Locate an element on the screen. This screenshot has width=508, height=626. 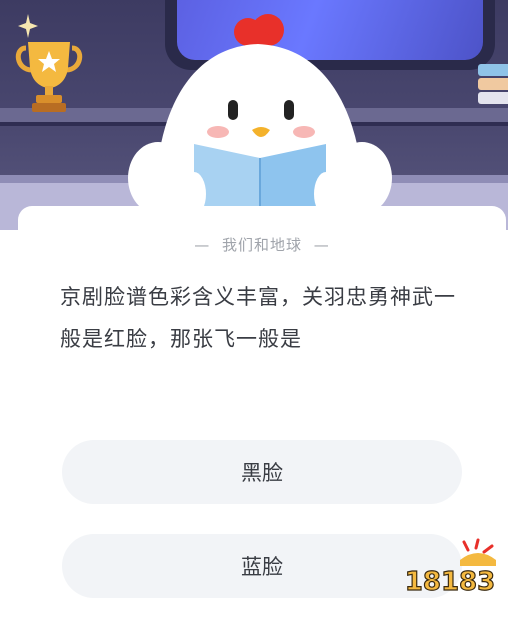
answer-option-1: 黑脸 is located at coordinates (262, 472).